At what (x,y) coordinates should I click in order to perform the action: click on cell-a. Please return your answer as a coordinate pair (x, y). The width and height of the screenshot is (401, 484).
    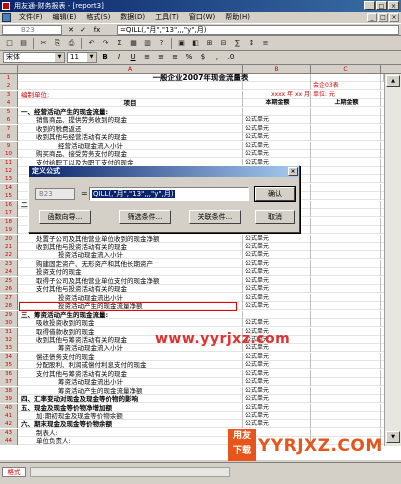
    Looking at the image, I should click on (130, 86).